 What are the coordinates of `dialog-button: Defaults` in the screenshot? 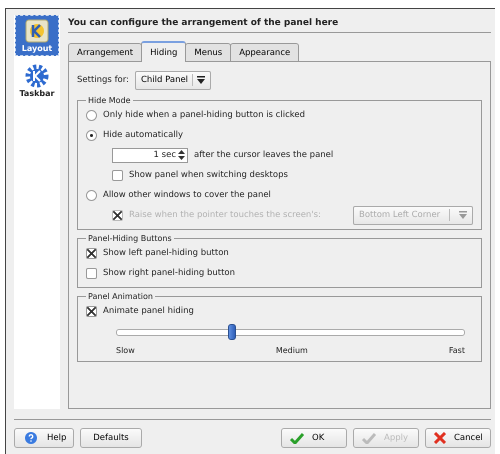 It's located at (111, 438).